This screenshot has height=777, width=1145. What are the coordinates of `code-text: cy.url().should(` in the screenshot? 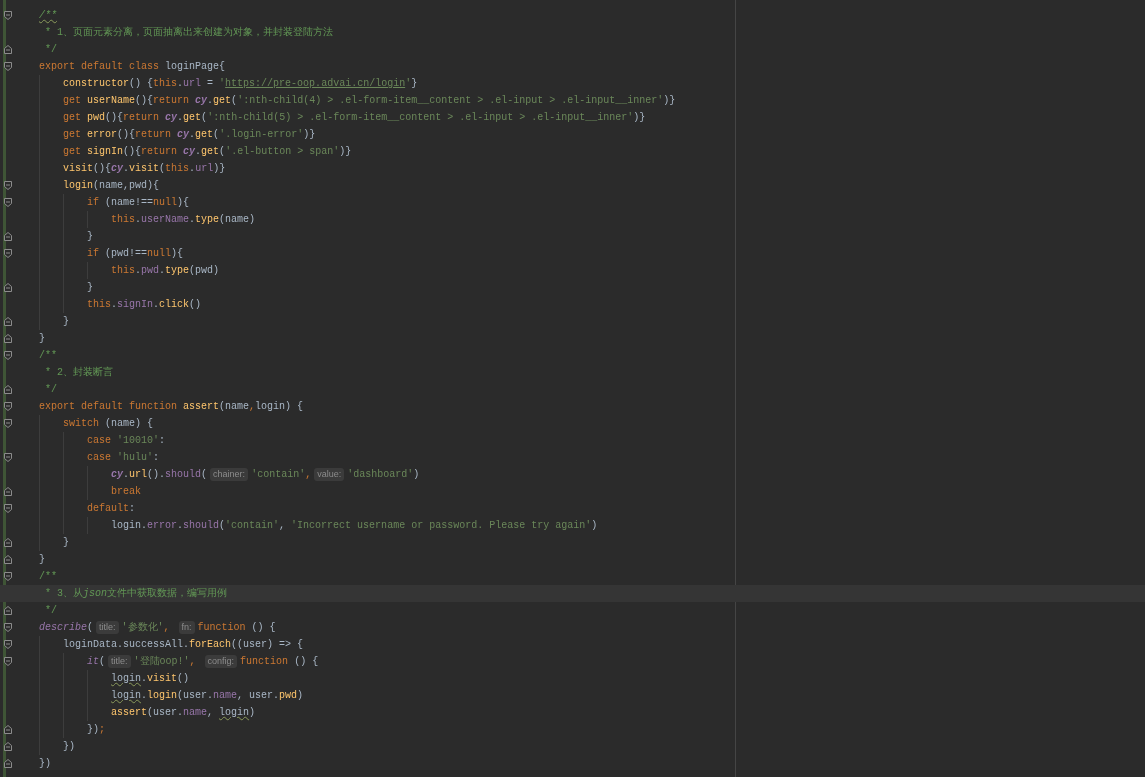 It's located at (159, 475).